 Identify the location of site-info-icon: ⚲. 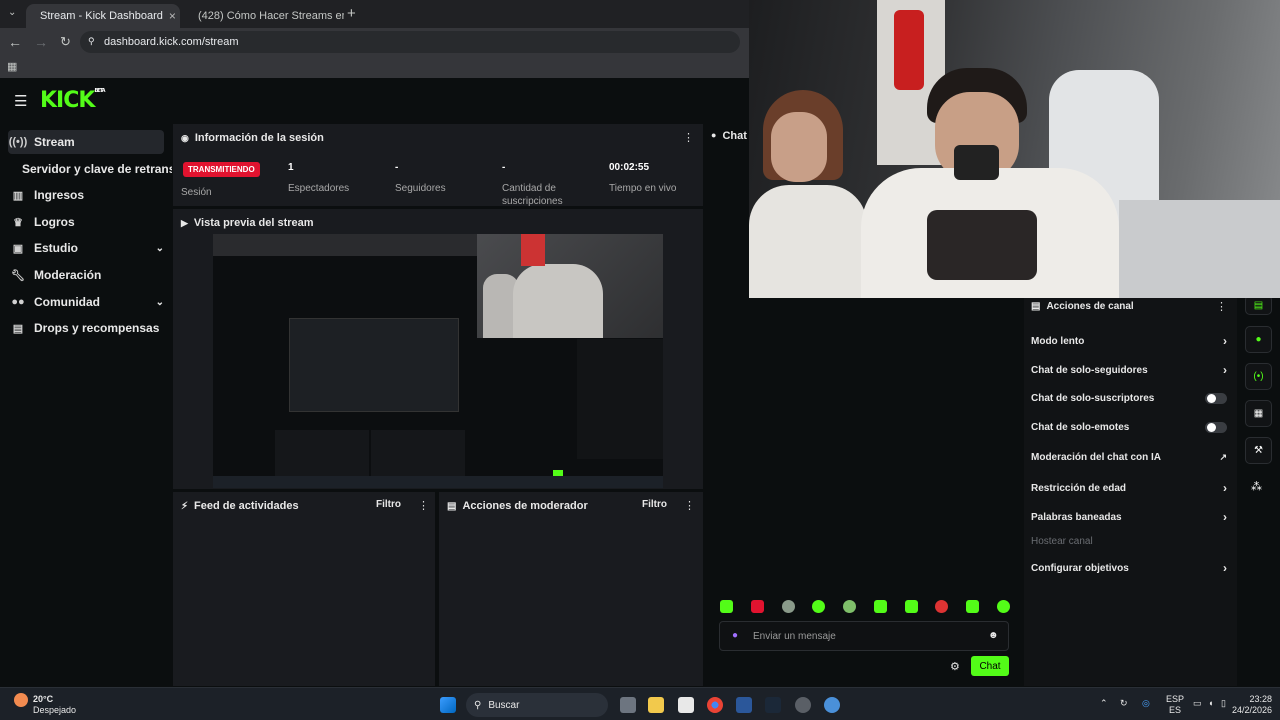
(91, 41).